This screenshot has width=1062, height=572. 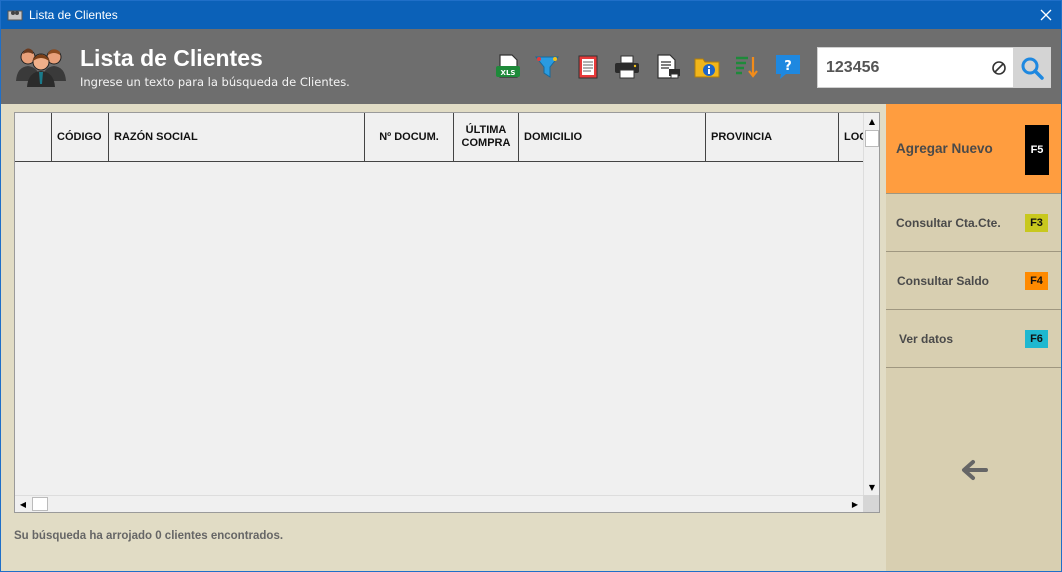 What do you see at coordinates (237, 137) in the screenshot?
I see `column-header-razon-social: RAZÓN SOCIAL` at bounding box center [237, 137].